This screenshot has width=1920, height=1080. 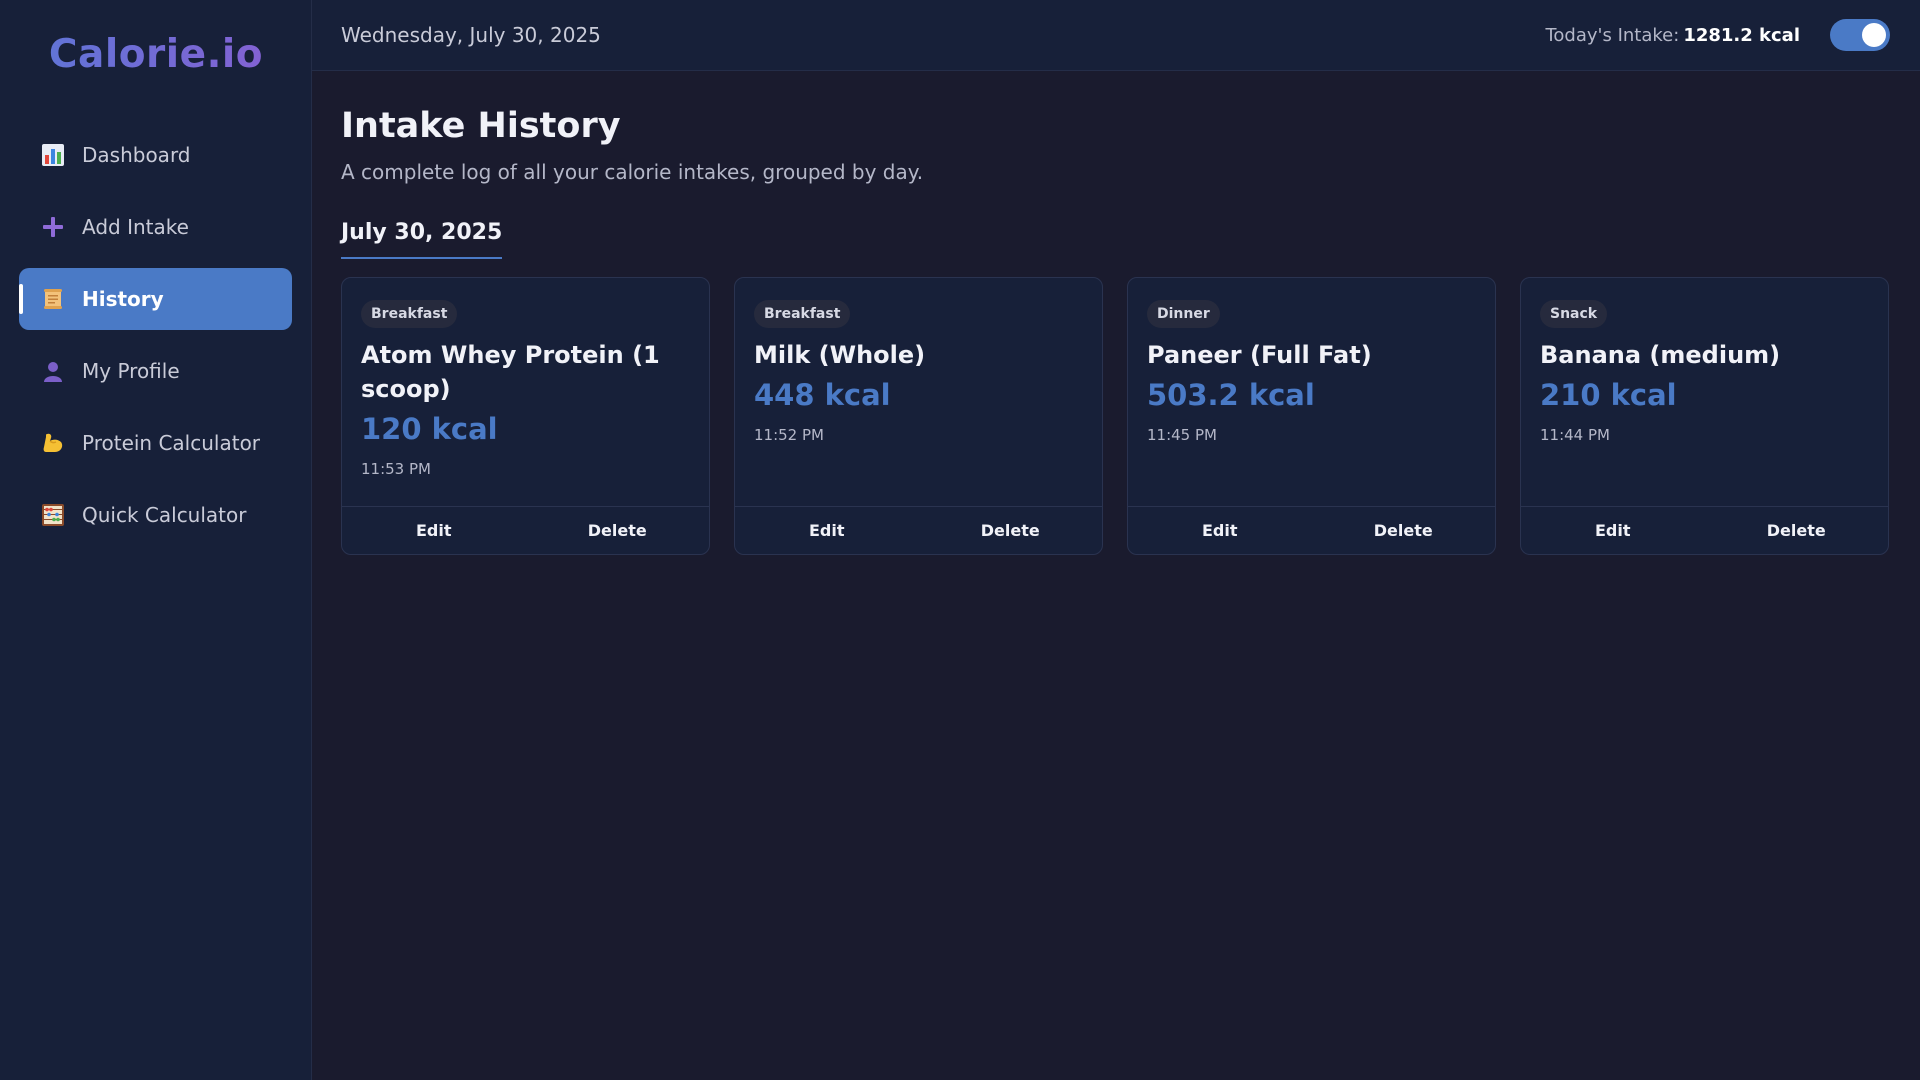 What do you see at coordinates (429, 429) in the screenshot?
I see `calorie-value: 120 kcal` at bounding box center [429, 429].